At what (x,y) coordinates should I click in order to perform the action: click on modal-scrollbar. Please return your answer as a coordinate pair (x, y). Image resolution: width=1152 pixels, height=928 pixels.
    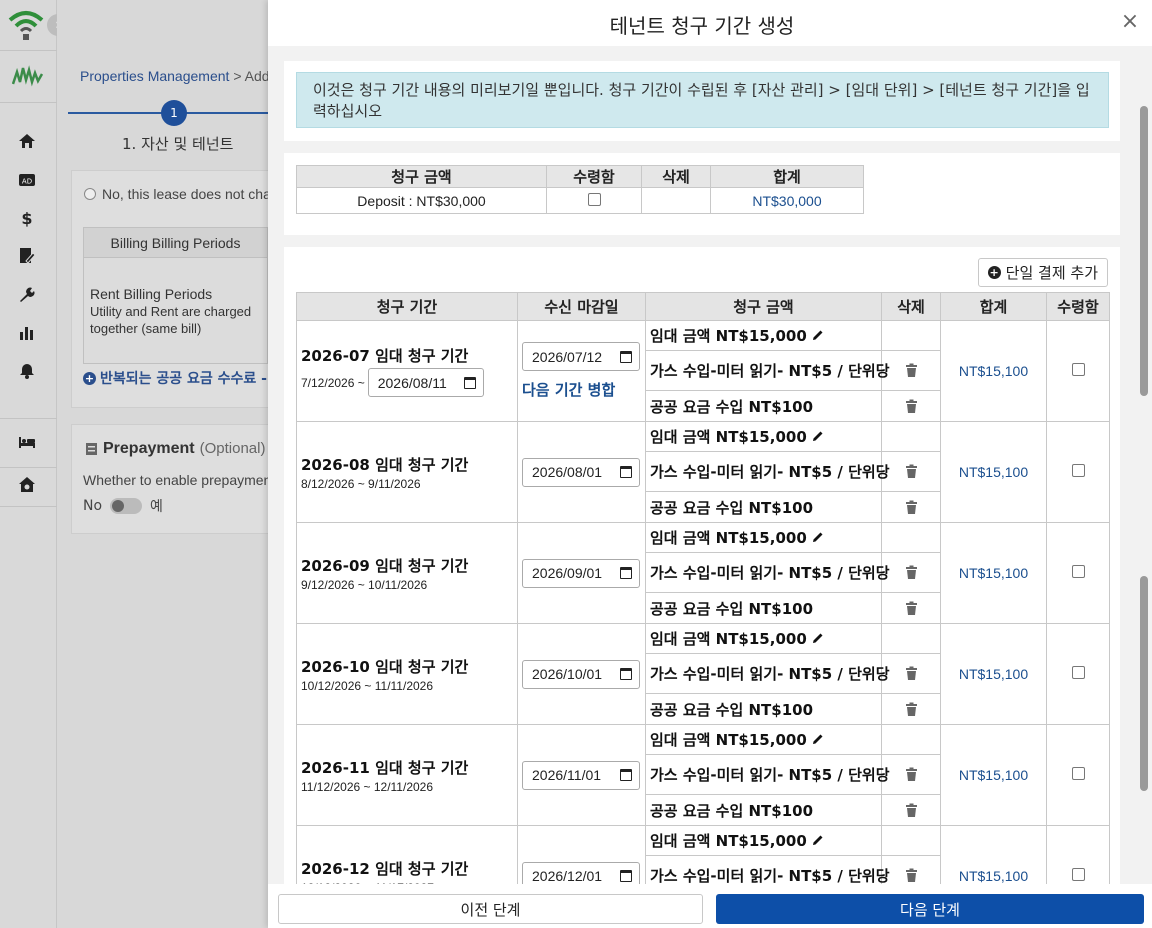
    Looking at the image, I should click on (1144, 495).